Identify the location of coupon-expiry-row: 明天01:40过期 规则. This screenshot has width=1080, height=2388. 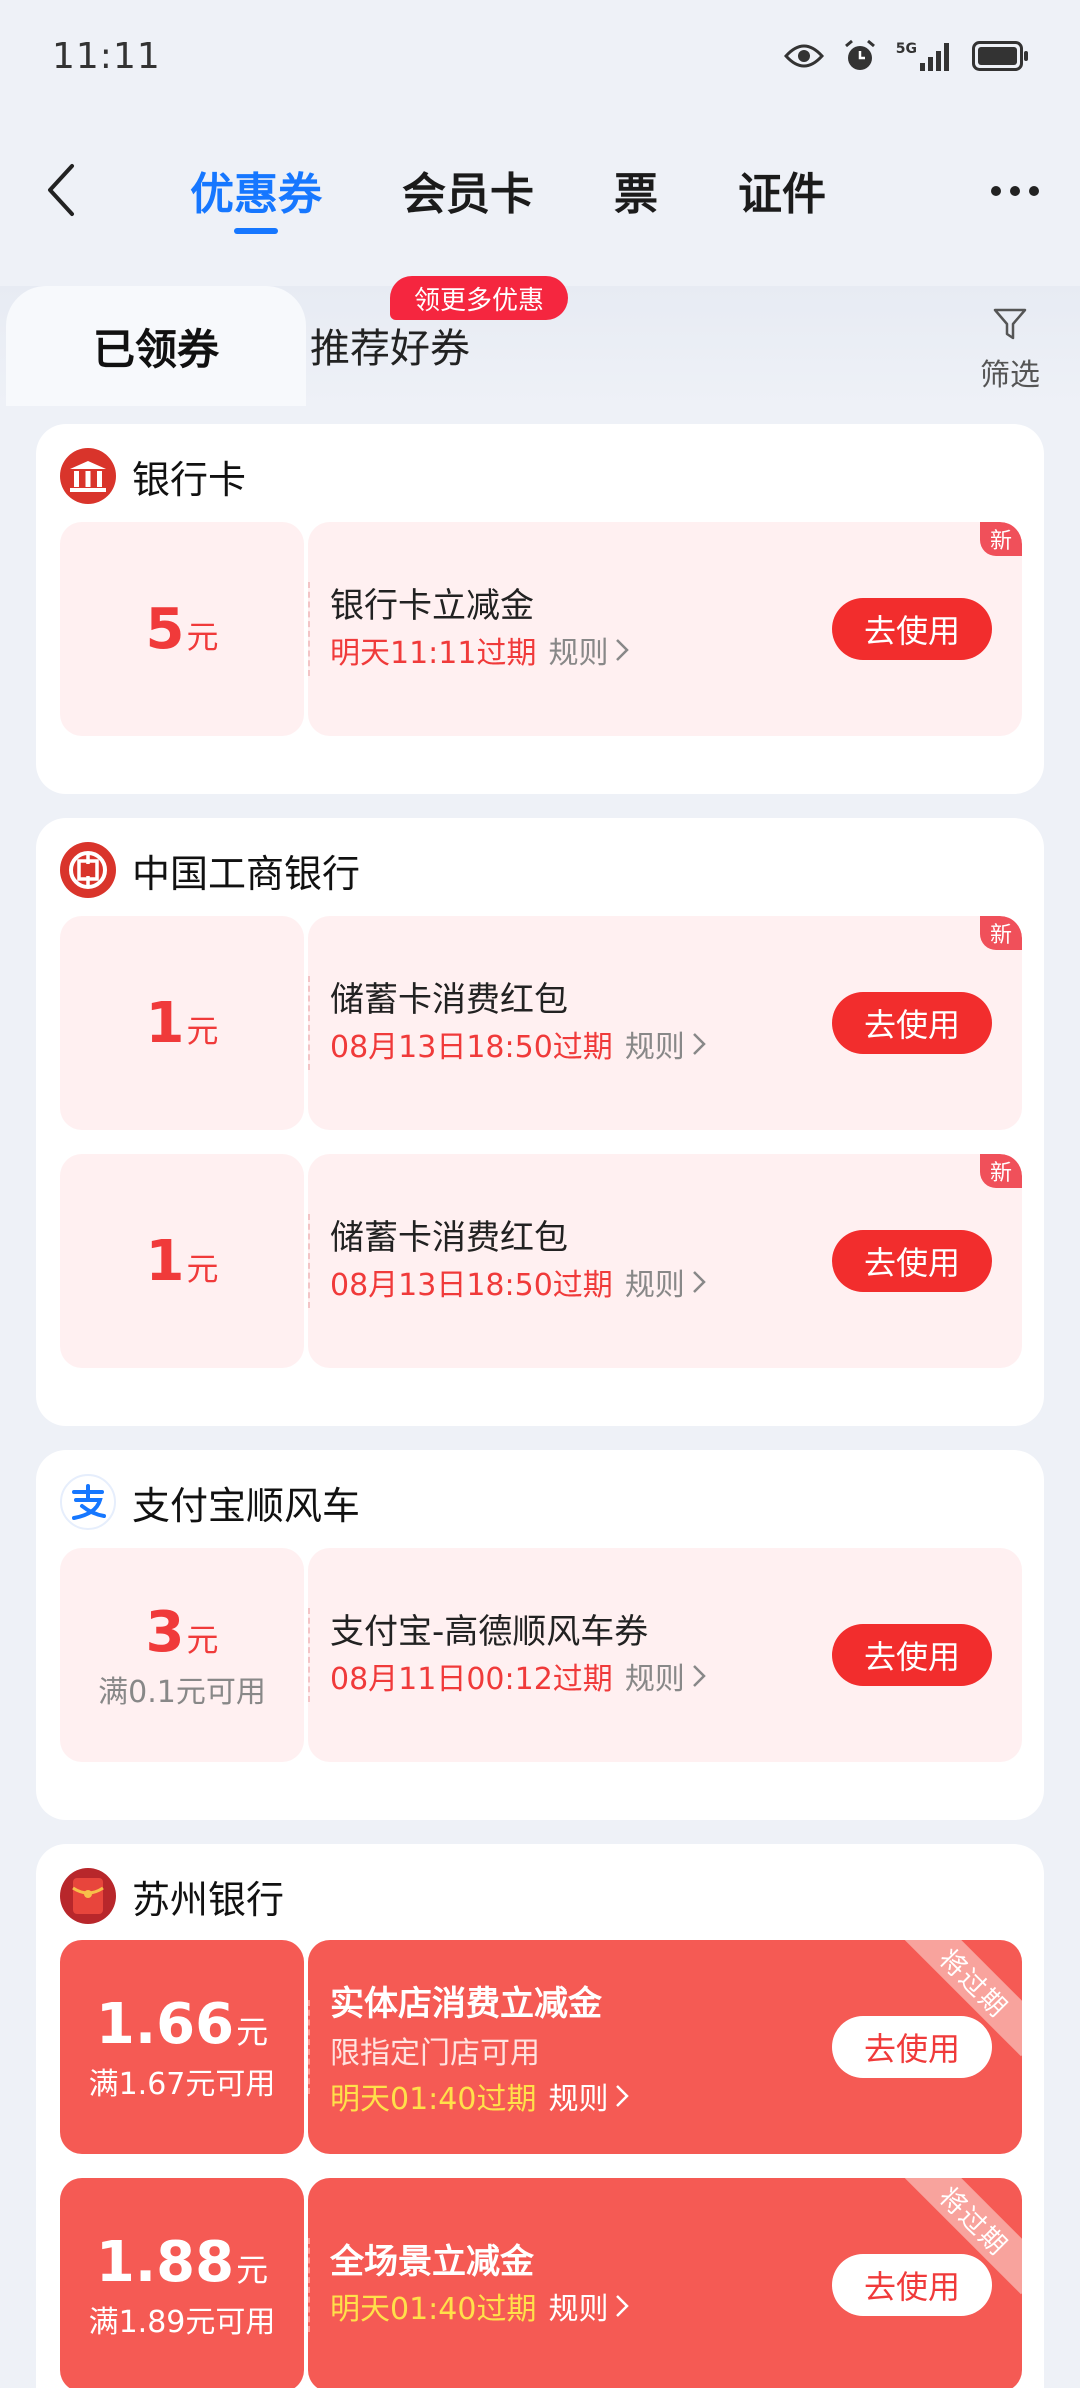
(480, 2306).